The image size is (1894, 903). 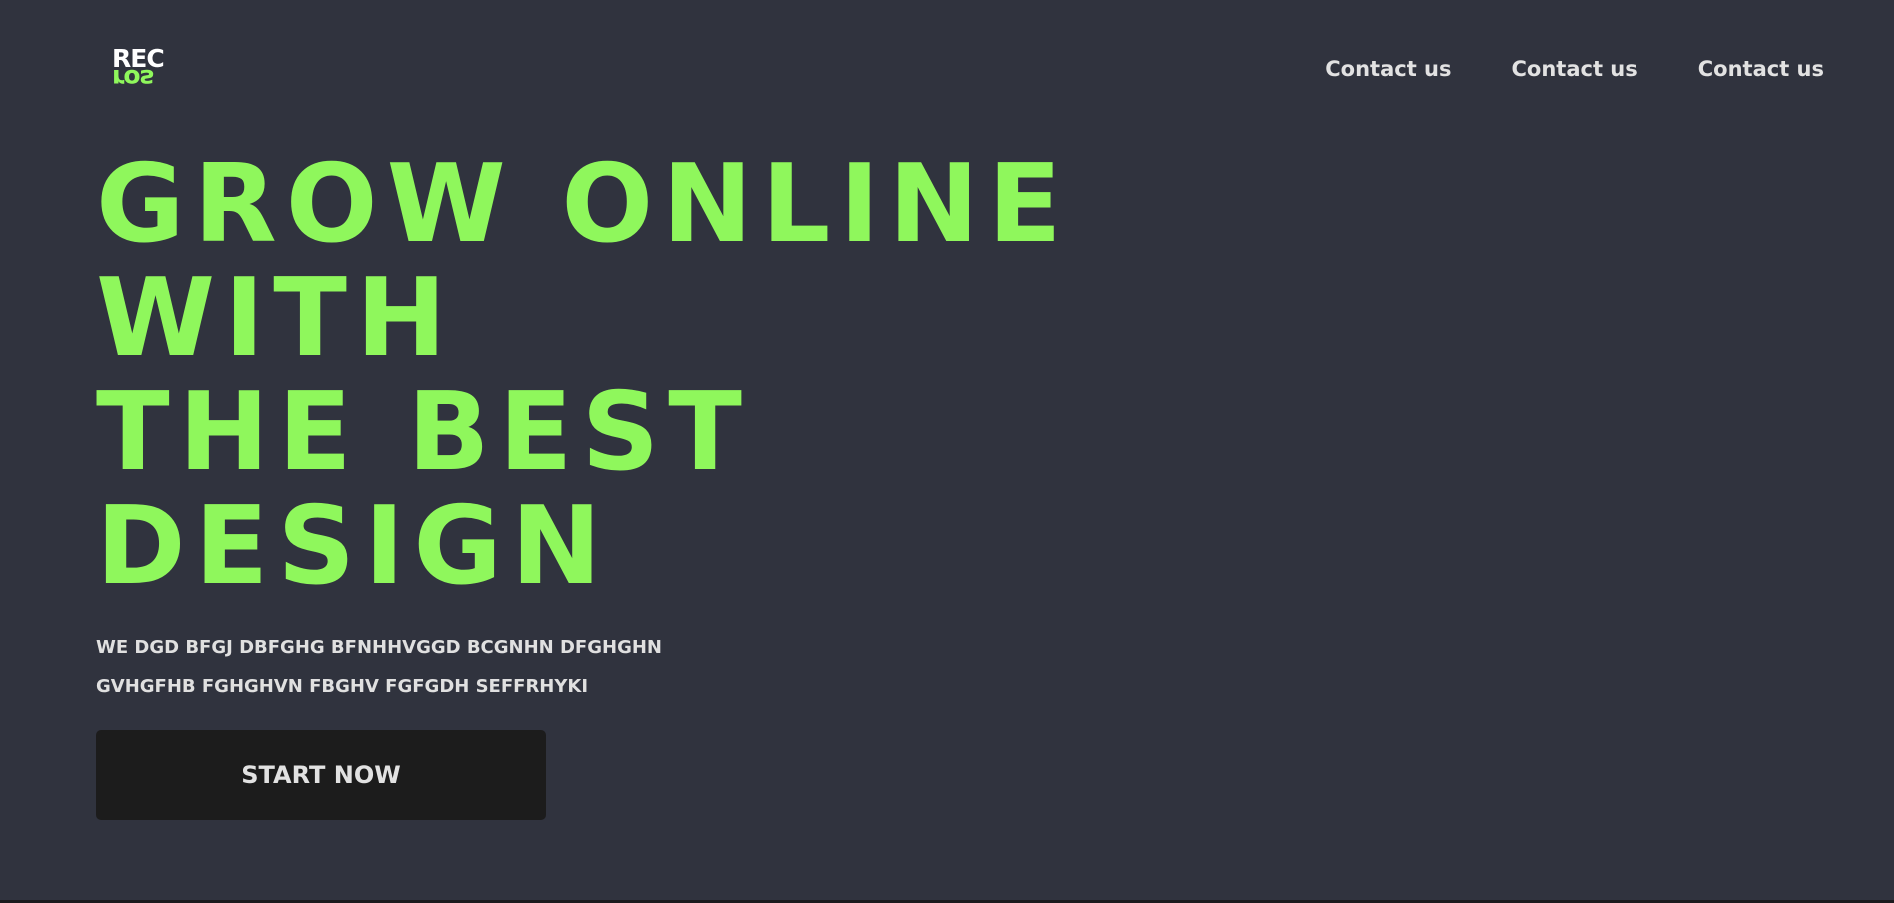 What do you see at coordinates (276, 318) in the screenshot?
I see `hero-title-line-2: WITH` at bounding box center [276, 318].